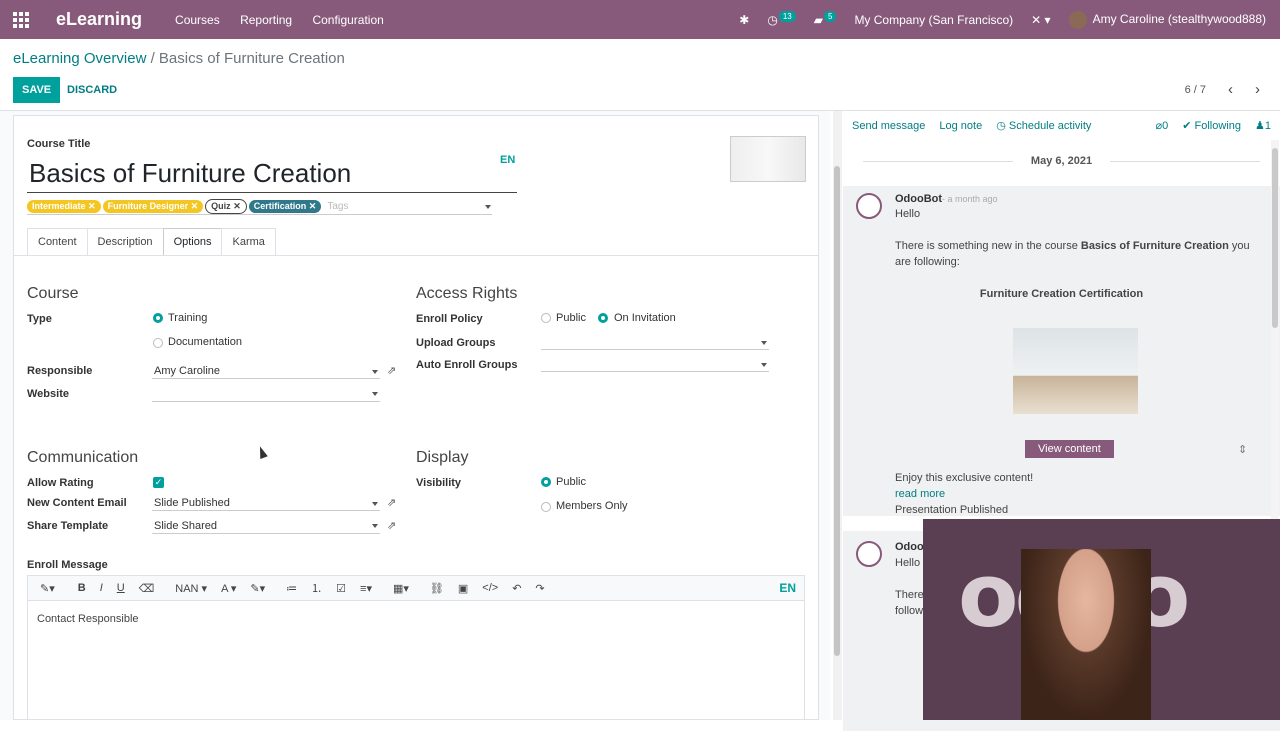 The width and height of the screenshot is (1280, 731). Describe the element at coordinates (918, 199) in the screenshot. I see `message-author: OdooBot` at that location.